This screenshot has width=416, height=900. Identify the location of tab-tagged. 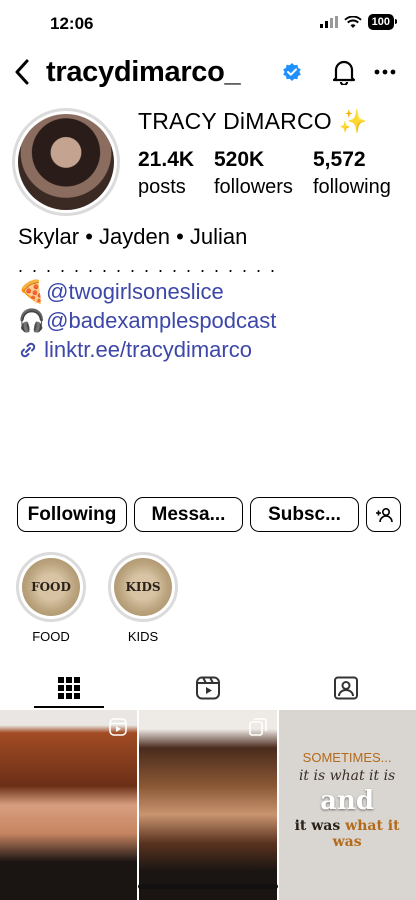
(346, 688).